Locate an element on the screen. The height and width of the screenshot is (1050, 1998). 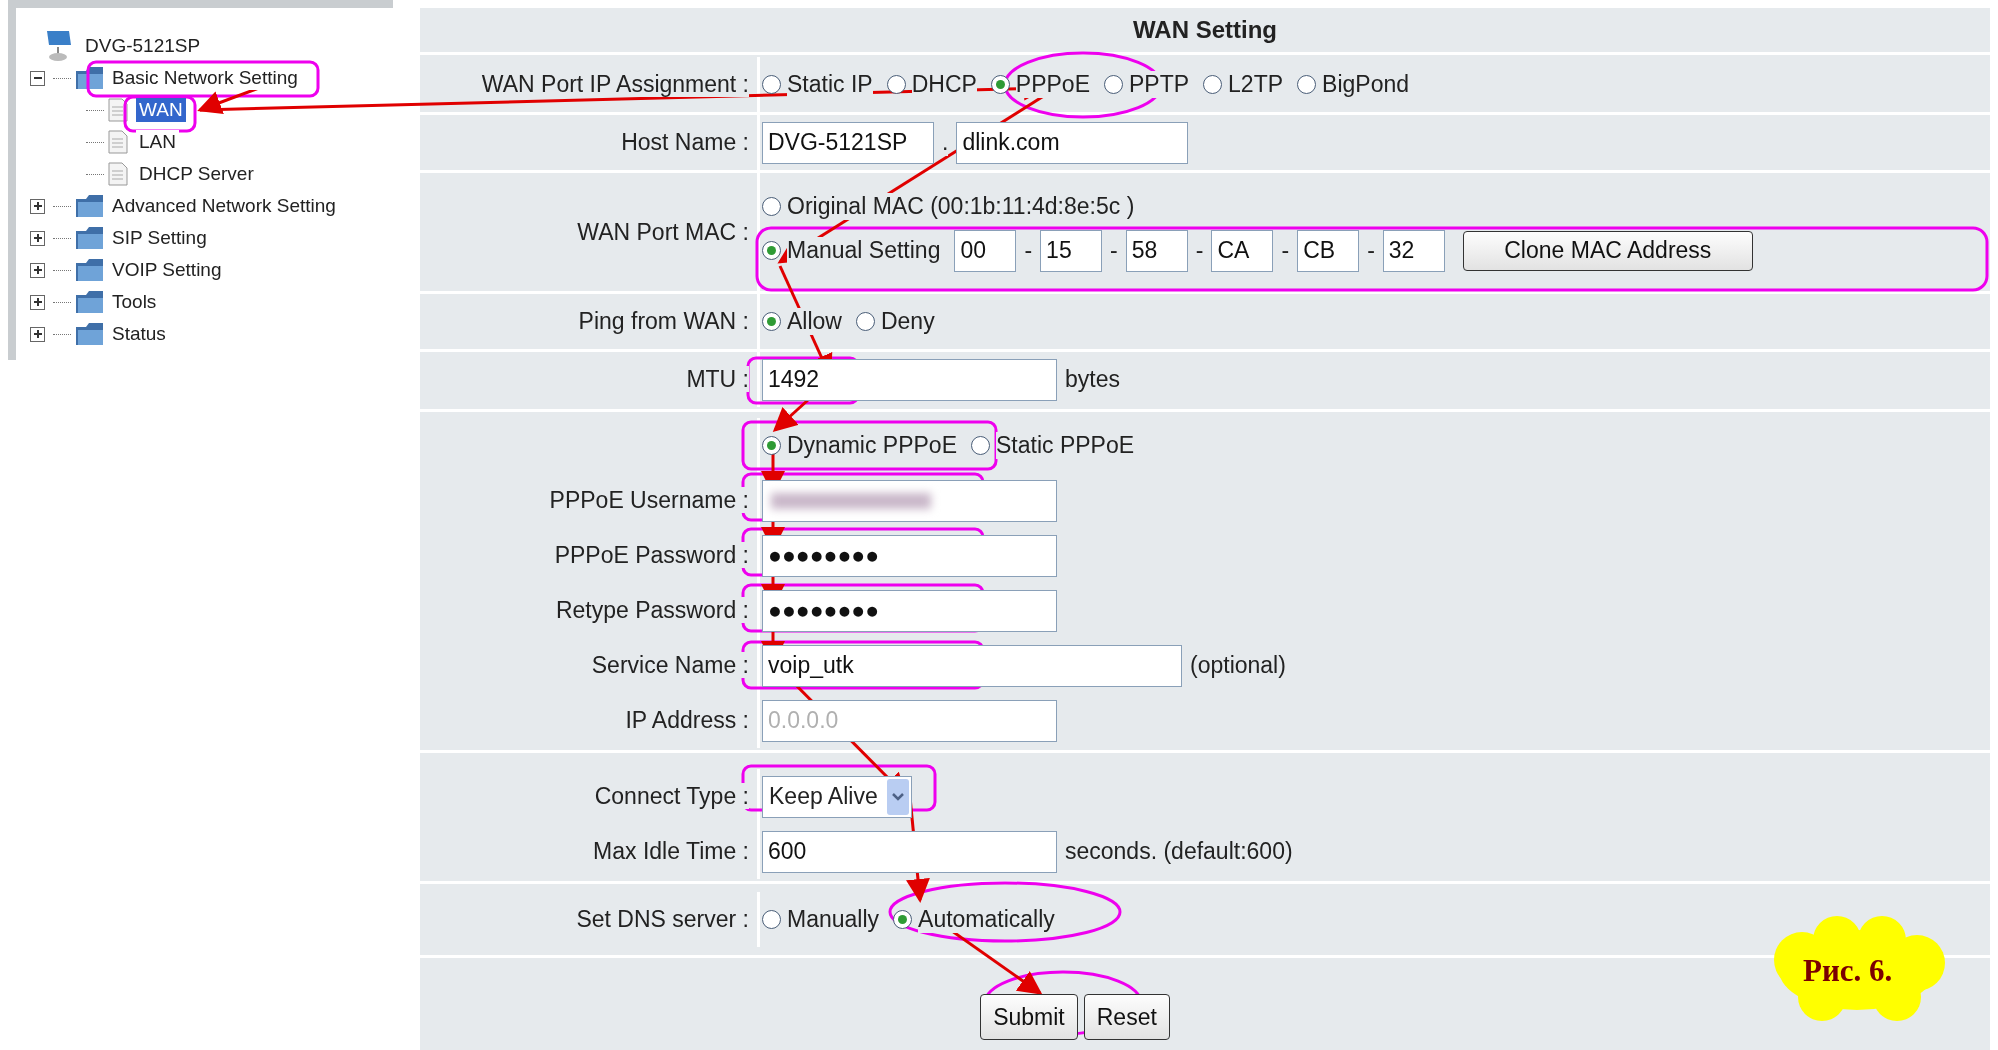
input-field: CB is located at coordinates (1328, 250).